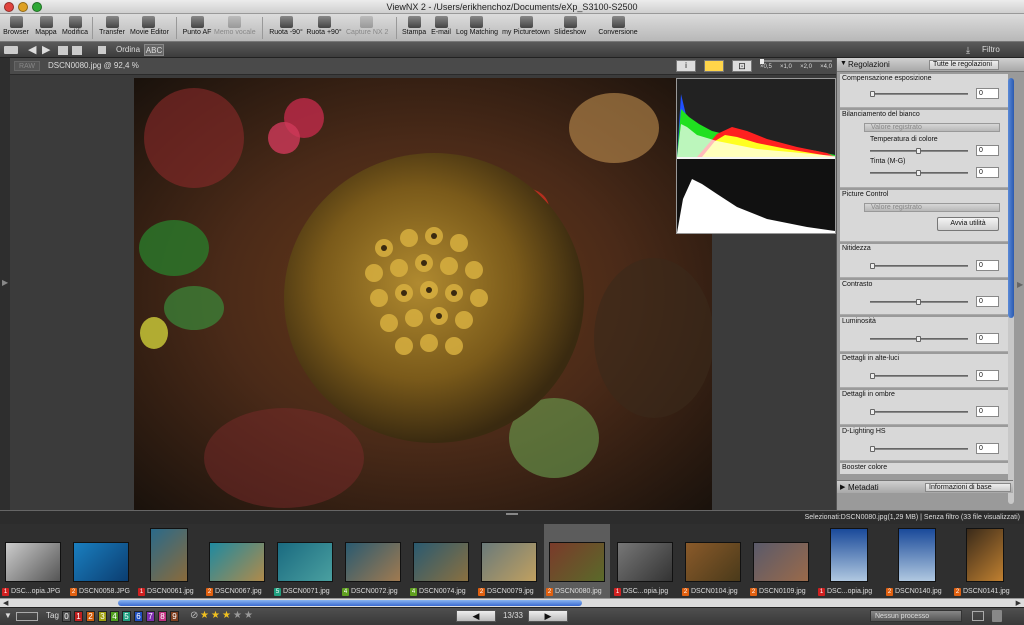 The image size is (1024, 625). Describe the element at coordinates (367, 28) in the screenshot. I see `toolbar-capture-nx-button: Capture NX 2` at that location.